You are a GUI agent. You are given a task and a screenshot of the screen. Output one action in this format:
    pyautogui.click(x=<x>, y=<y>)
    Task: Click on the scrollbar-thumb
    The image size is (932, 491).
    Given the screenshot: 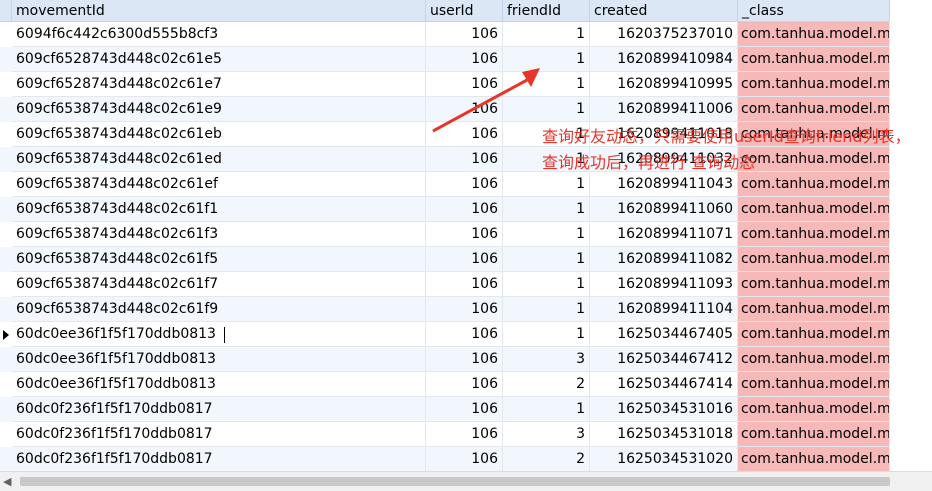 What is the action you would take?
    pyautogui.click(x=455, y=481)
    